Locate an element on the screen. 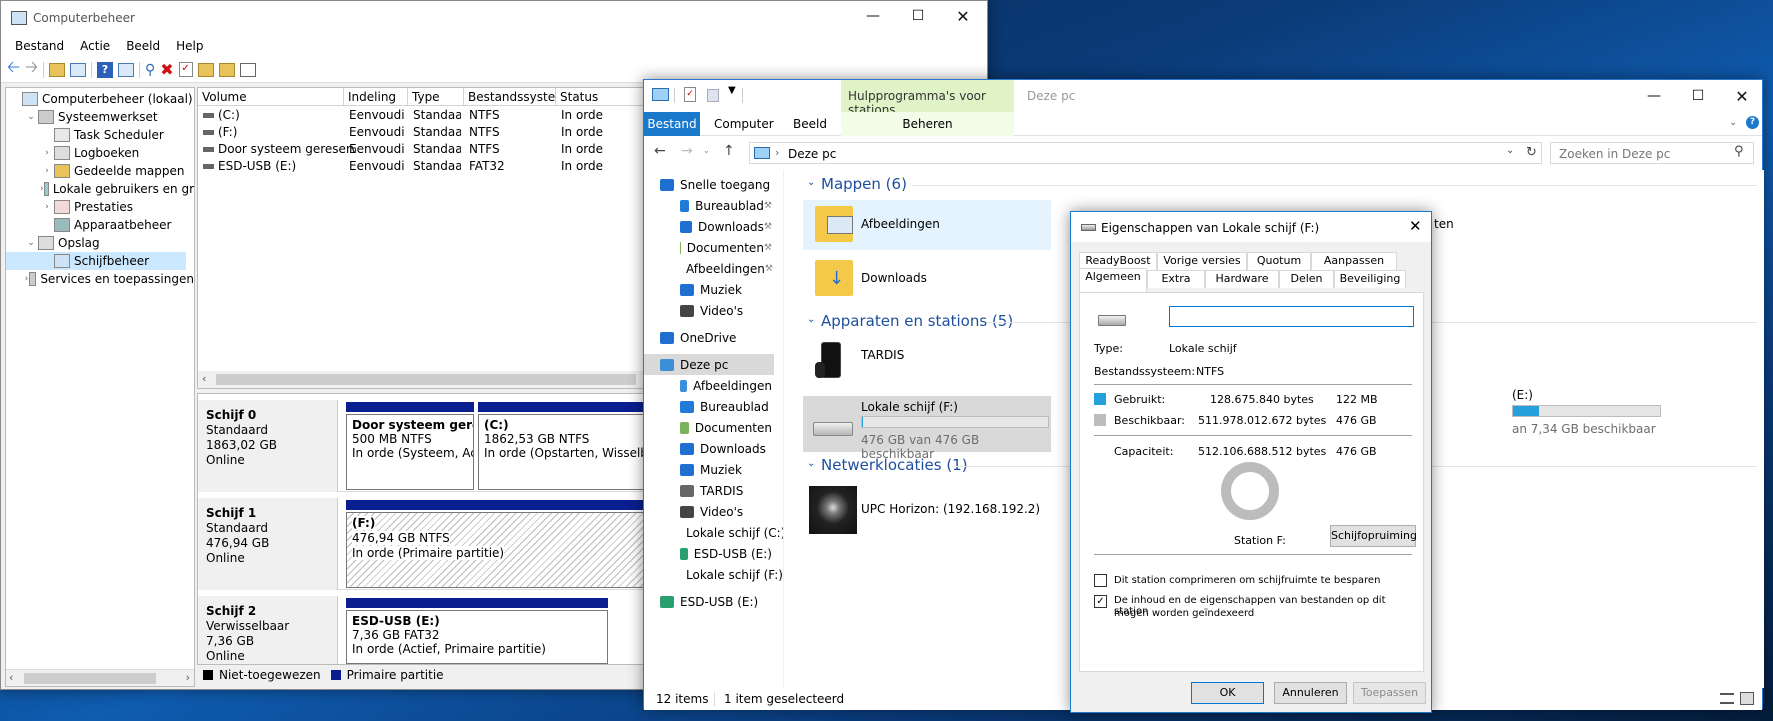  tree-item-8: ⌄ Opslag is located at coordinates (100, 243).